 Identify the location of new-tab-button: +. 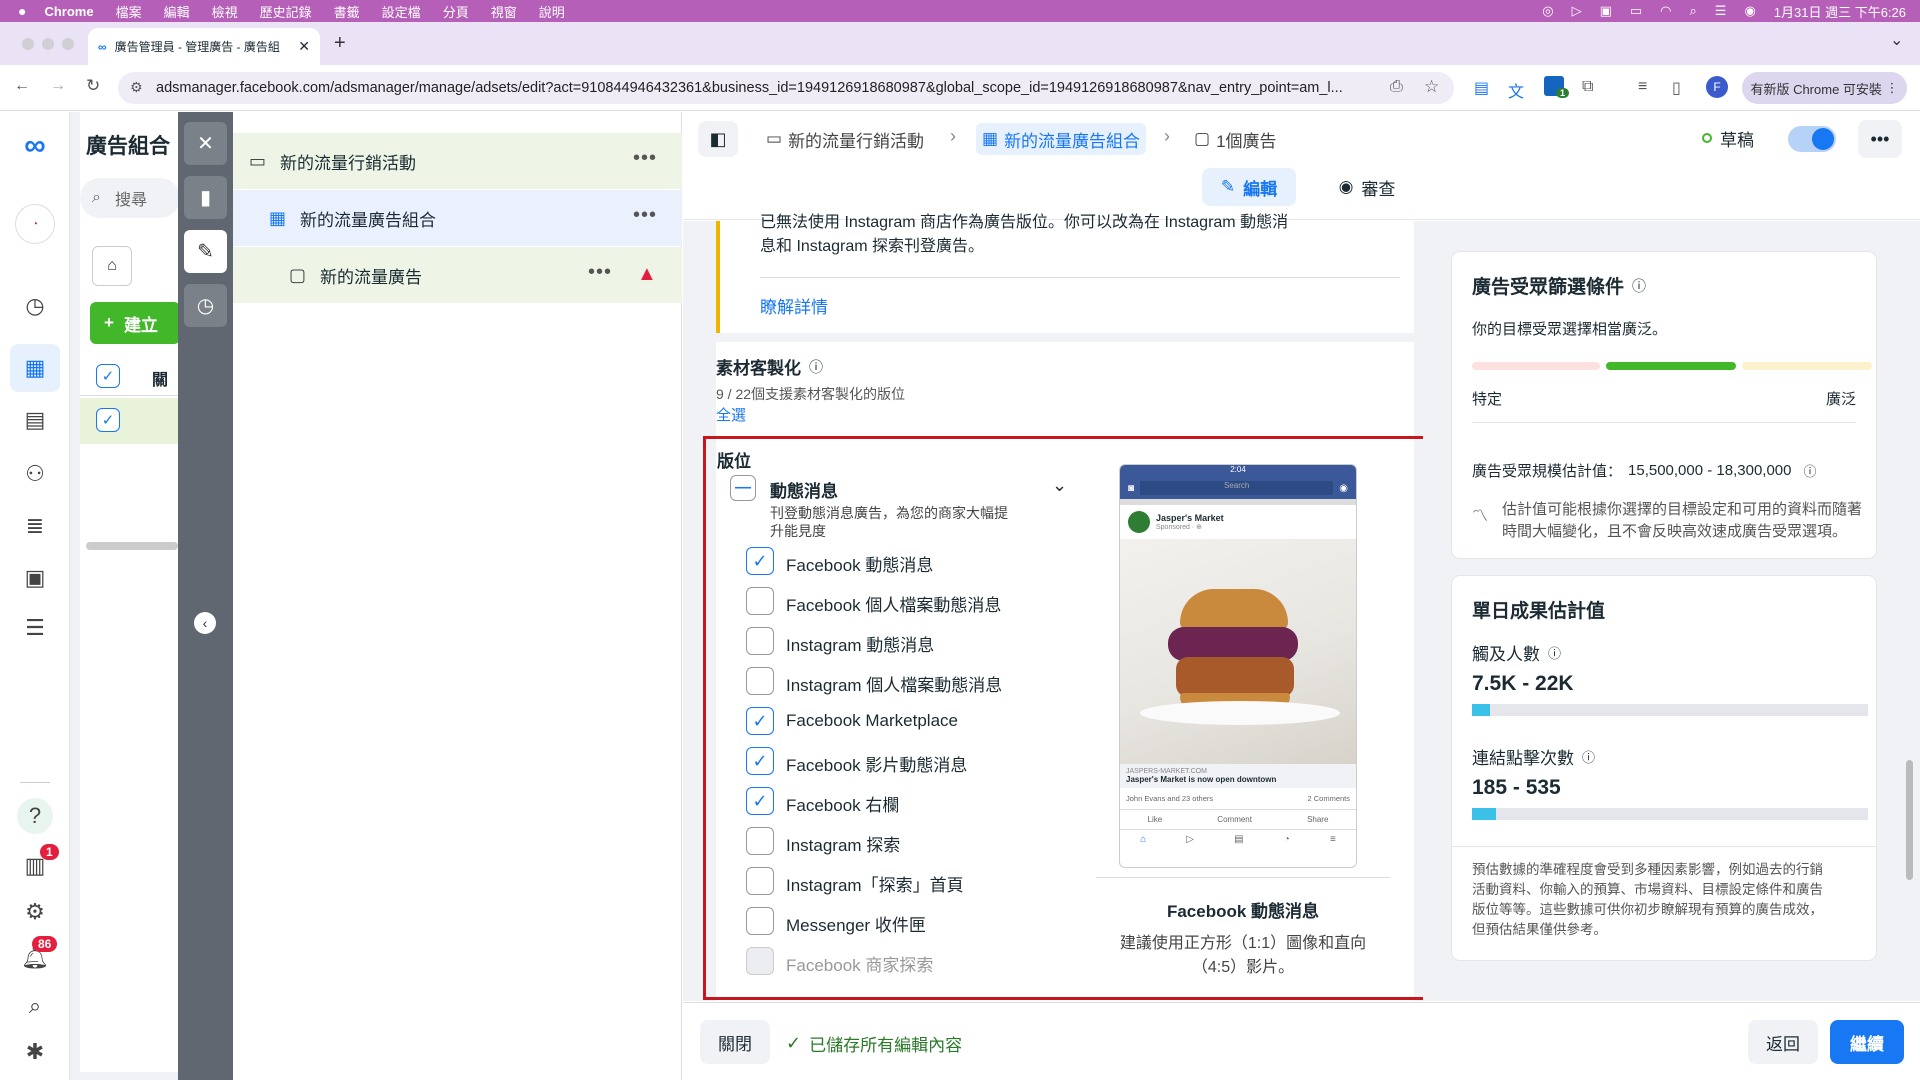
(340, 43).